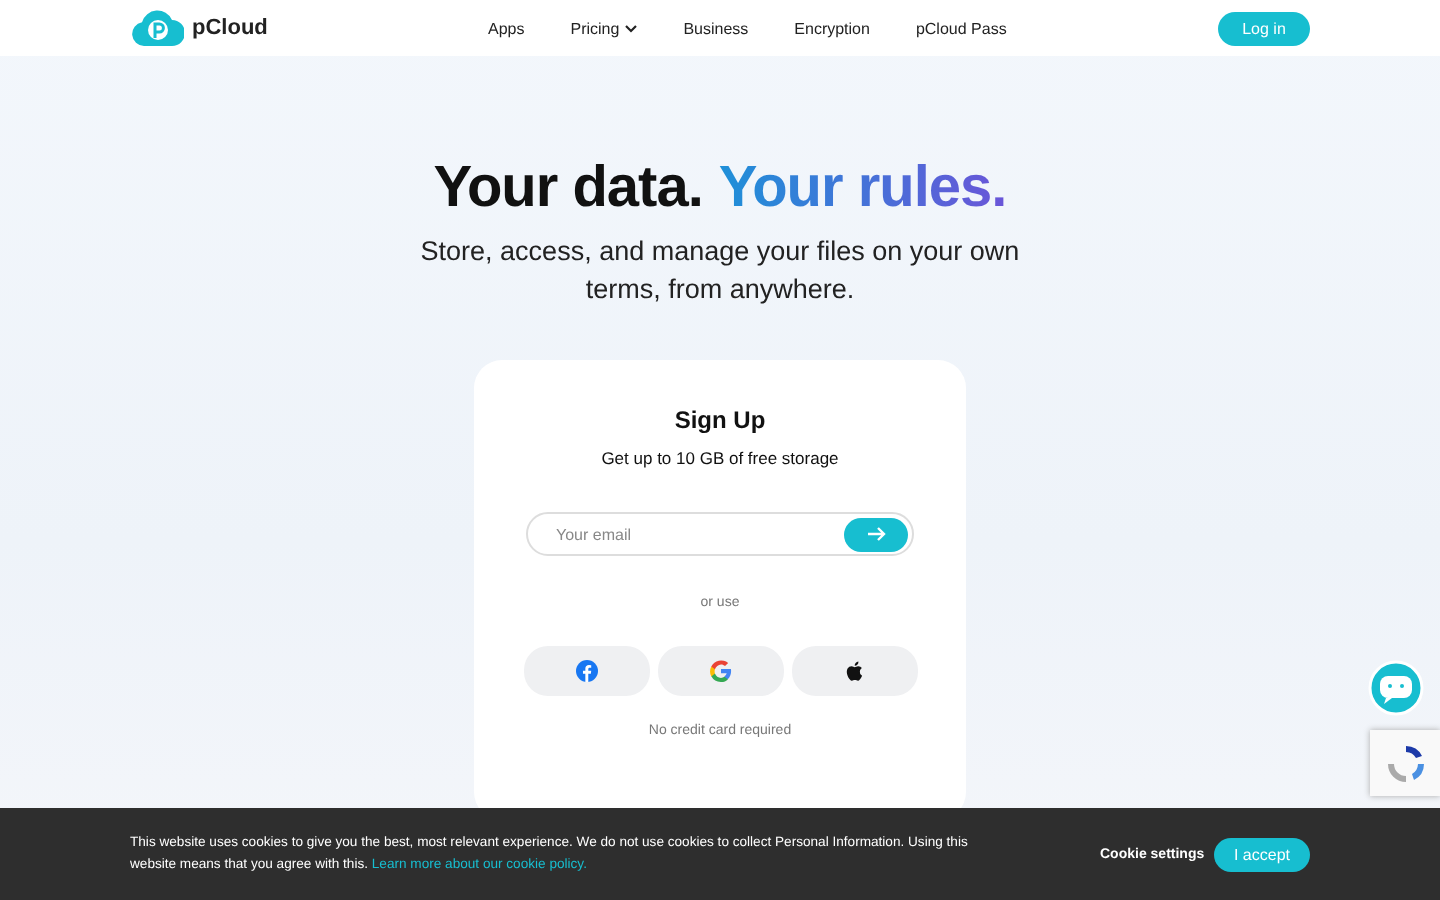 The image size is (1440, 900). I want to click on submit-arrow-button, so click(876, 534).